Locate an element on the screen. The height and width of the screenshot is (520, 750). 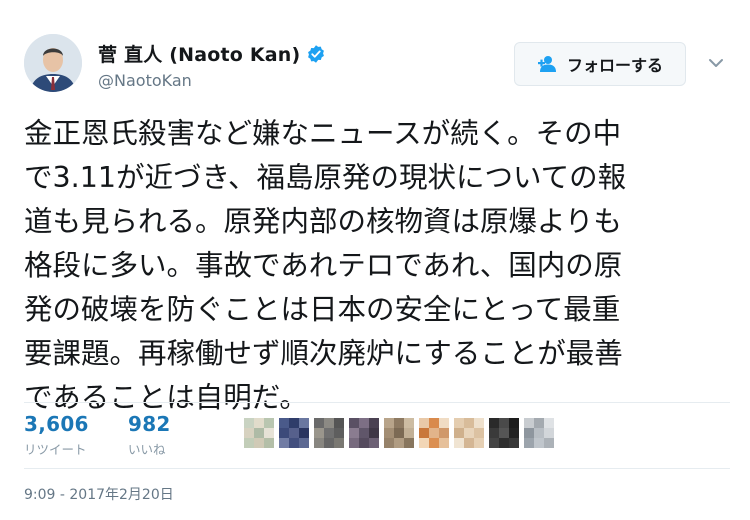
avatar is located at coordinates (53, 63).